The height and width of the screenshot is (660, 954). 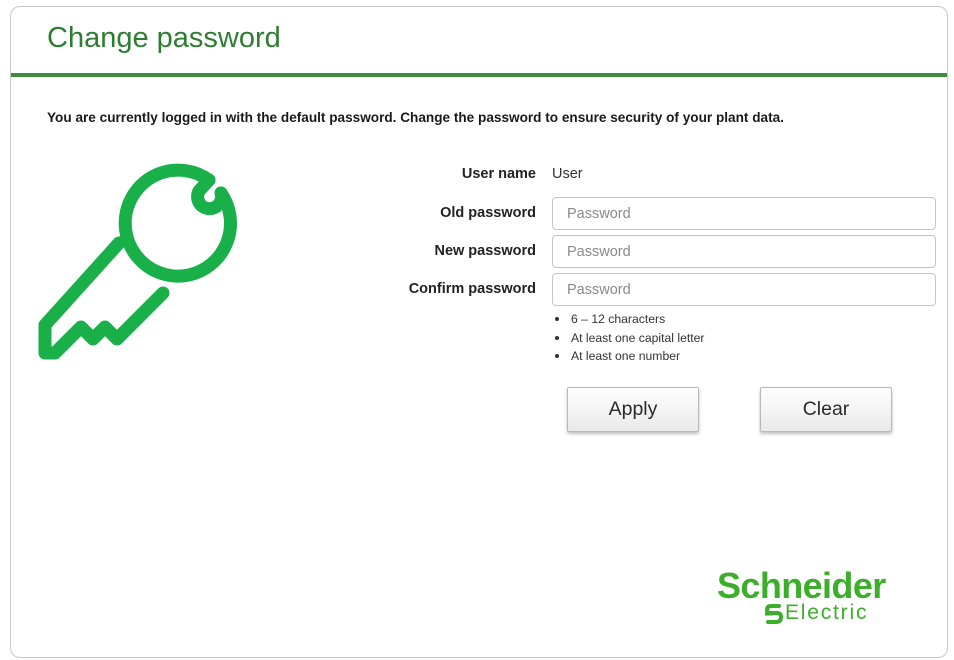 I want to click on new-password-field, so click(x=744, y=251).